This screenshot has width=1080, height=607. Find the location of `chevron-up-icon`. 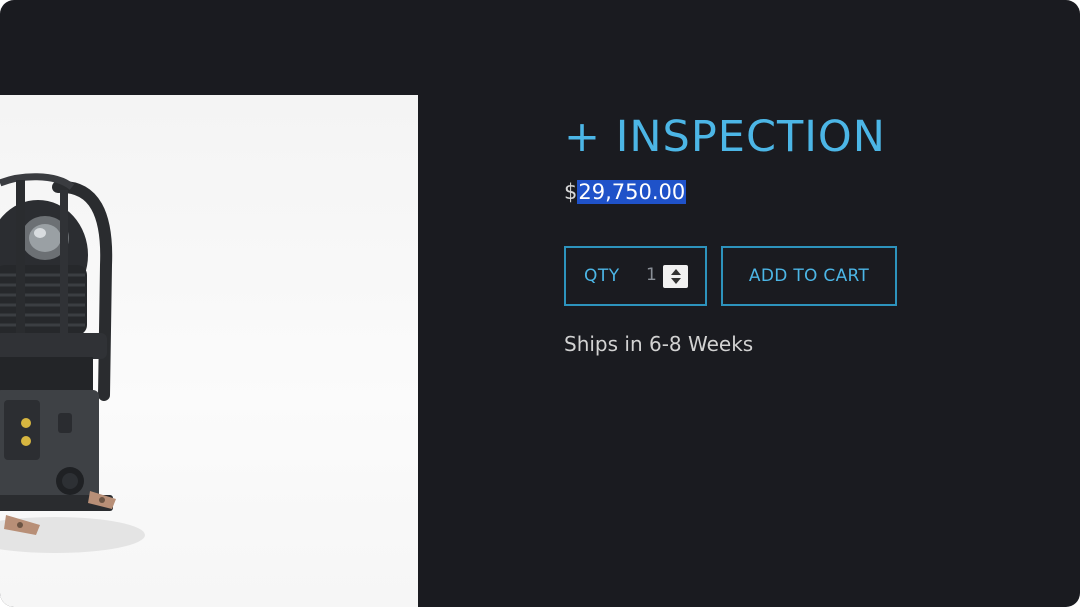

chevron-up-icon is located at coordinates (675, 272).